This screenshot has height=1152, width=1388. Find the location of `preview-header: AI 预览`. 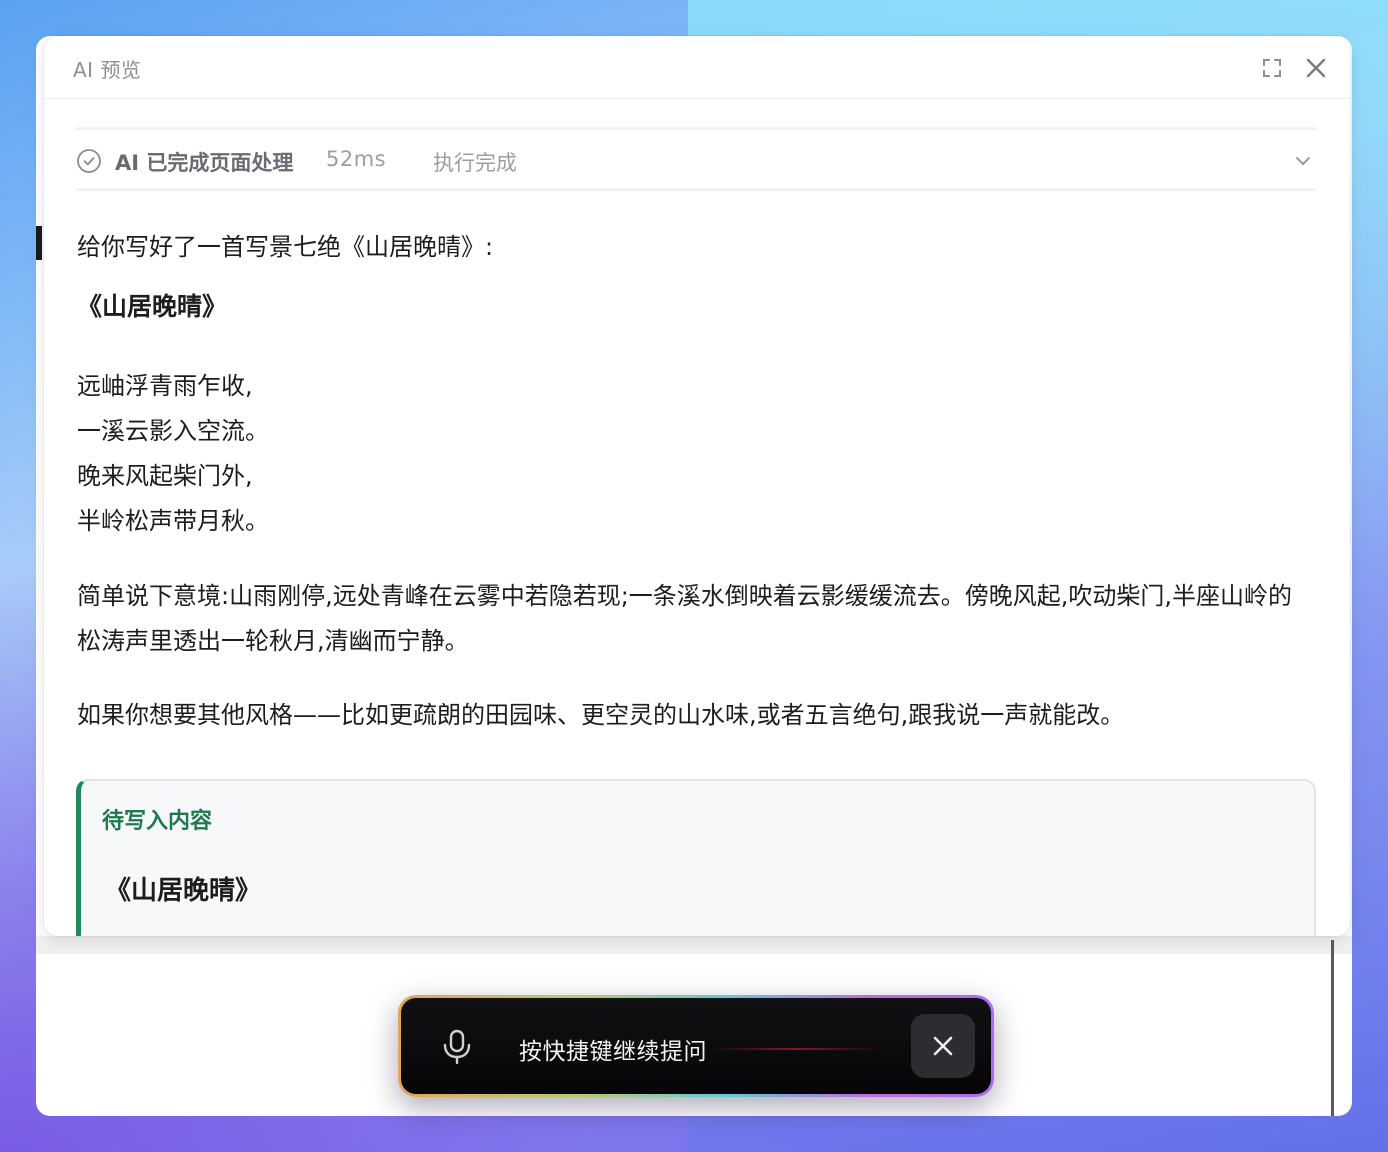

preview-header: AI 预览 is located at coordinates (697, 67).